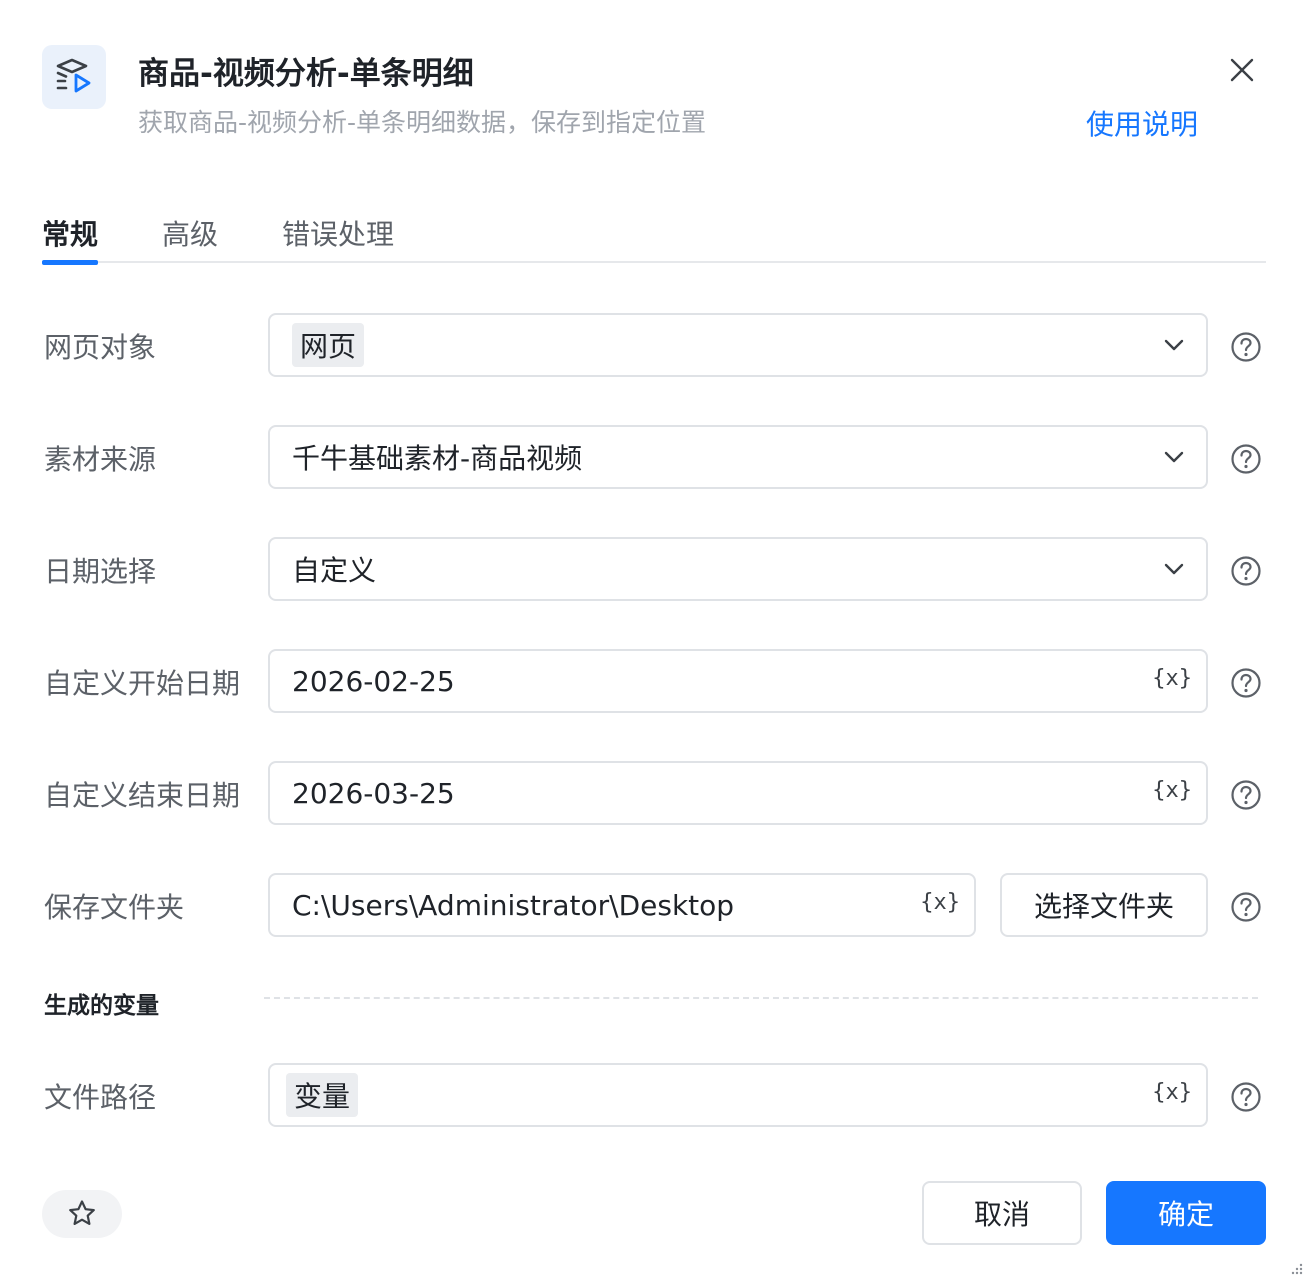 This screenshot has width=1310, height=1280. What do you see at coordinates (738, 793) in the screenshot?
I see `end-date-input: 2026-03-25 {x}` at bounding box center [738, 793].